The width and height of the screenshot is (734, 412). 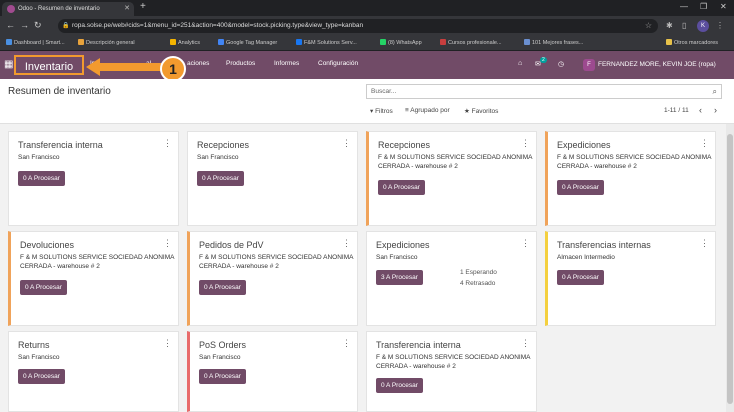 What do you see at coordinates (561, 64) in the screenshot?
I see `activity-clock-icon: ◷` at bounding box center [561, 64].